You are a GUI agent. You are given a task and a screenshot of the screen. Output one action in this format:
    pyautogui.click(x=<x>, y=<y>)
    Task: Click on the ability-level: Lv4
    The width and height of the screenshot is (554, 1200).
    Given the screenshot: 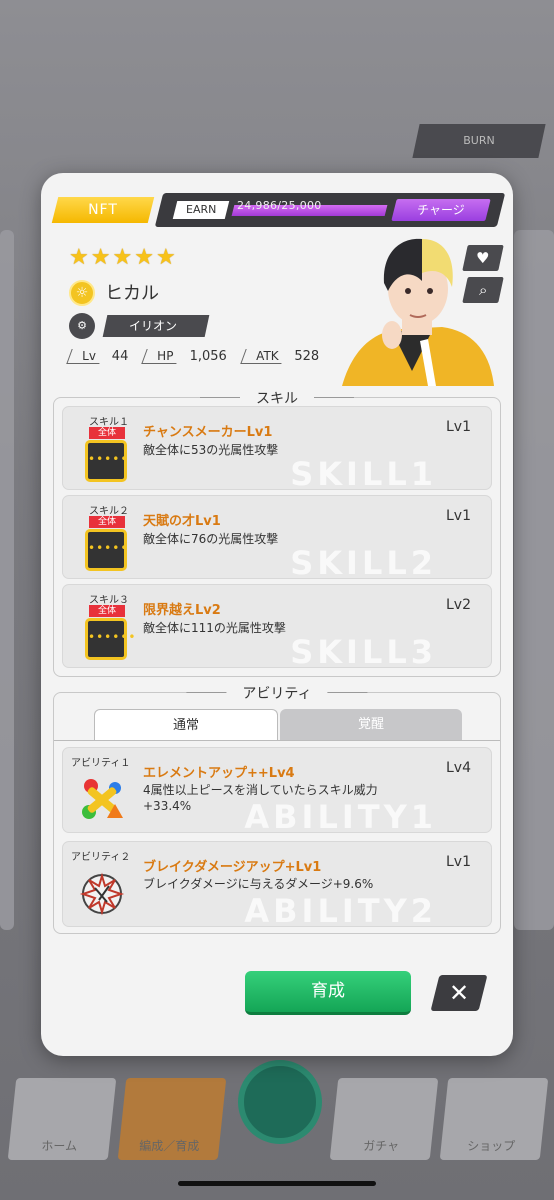 What is the action you would take?
    pyautogui.click(x=458, y=768)
    